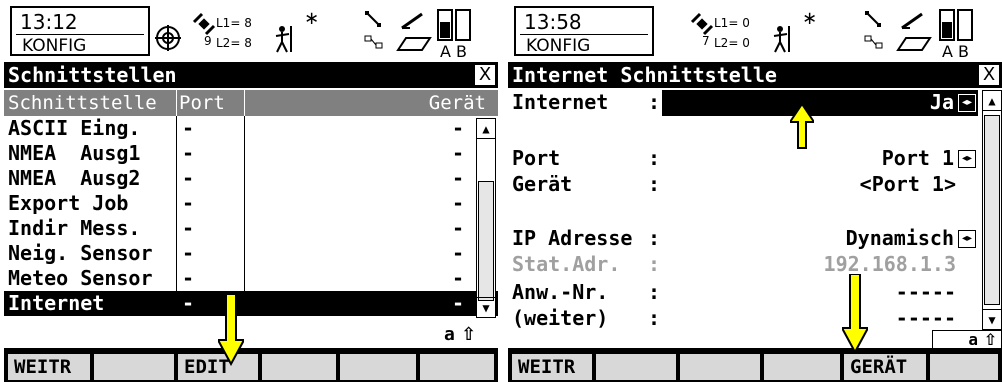  I want to click on title-text: Internet Schnittstelle, so click(644, 75).